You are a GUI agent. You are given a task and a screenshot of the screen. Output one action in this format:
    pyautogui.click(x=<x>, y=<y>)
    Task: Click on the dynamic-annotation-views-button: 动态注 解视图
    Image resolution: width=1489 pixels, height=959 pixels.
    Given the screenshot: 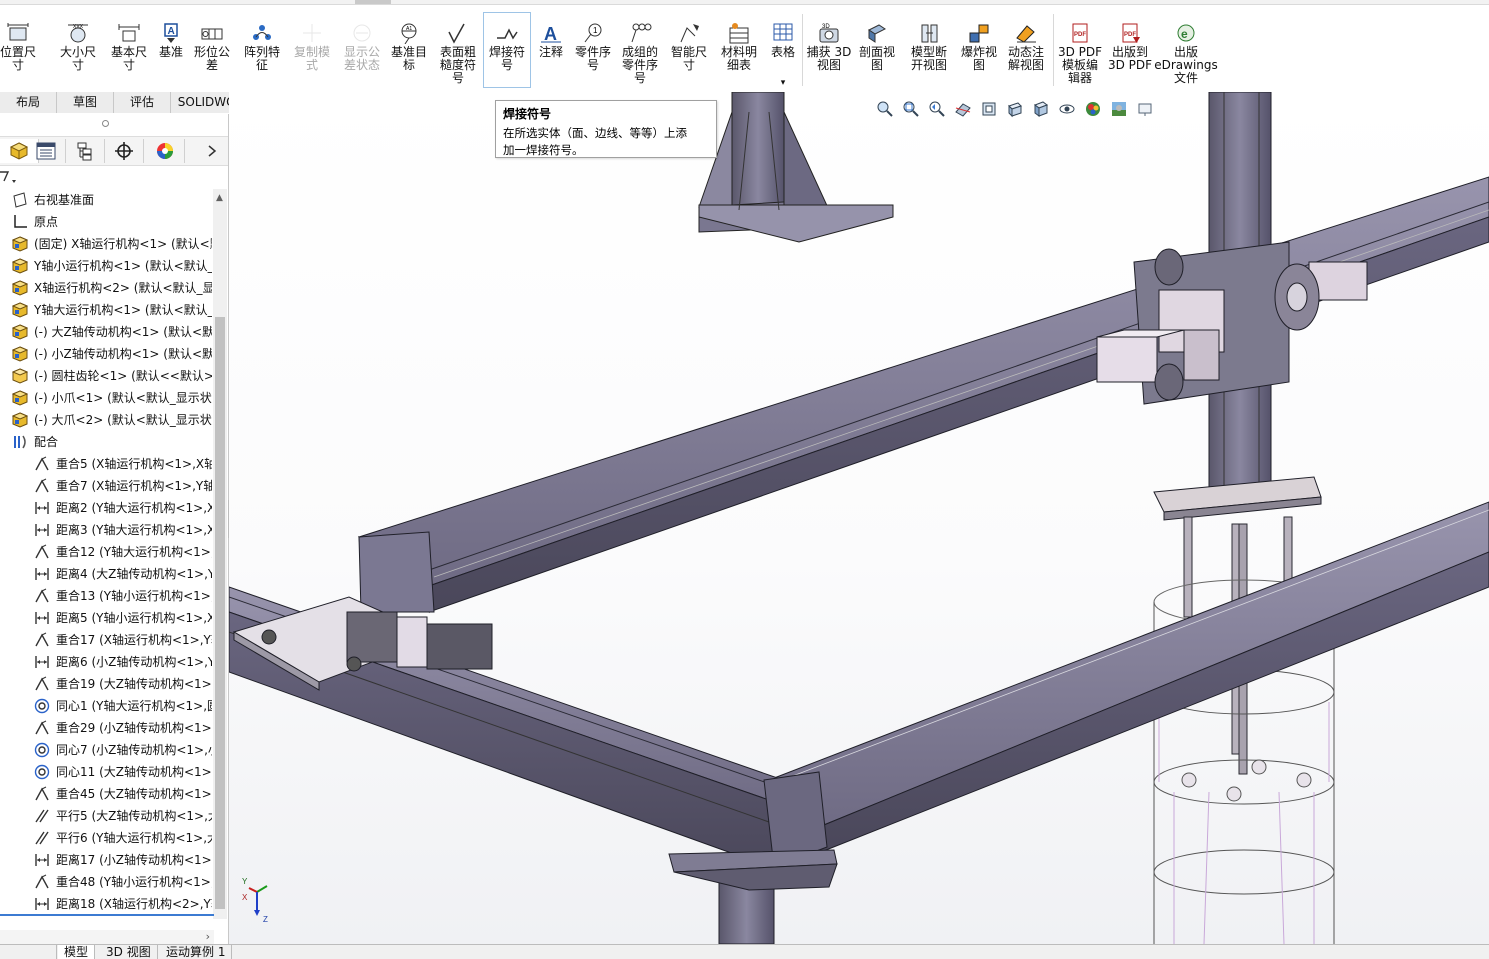 What is the action you would take?
    pyautogui.click(x=1026, y=55)
    